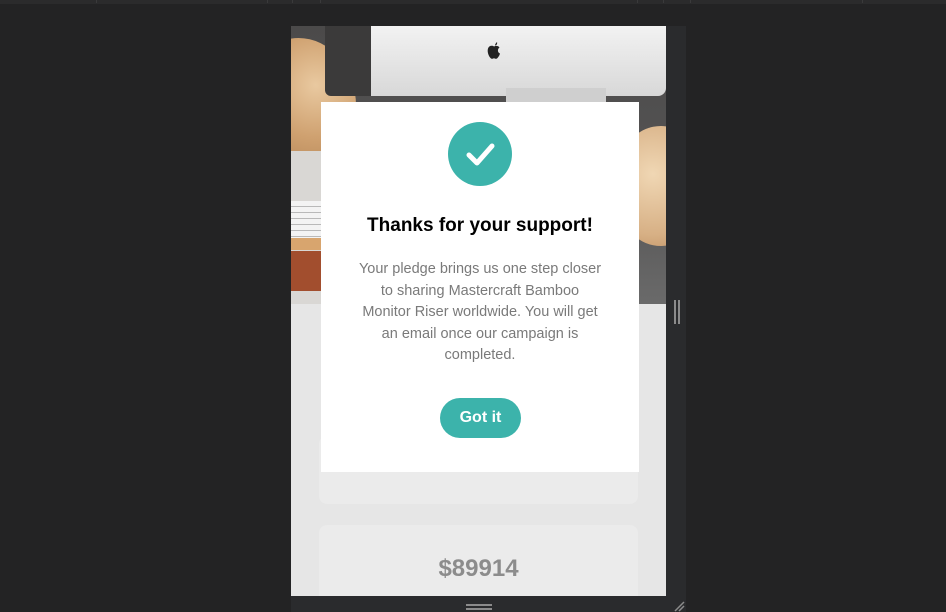 This screenshot has height=612, width=946. Describe the element at coordinates (479, 607) in the screenshot. I see `resize-handle-bottom` at that location.